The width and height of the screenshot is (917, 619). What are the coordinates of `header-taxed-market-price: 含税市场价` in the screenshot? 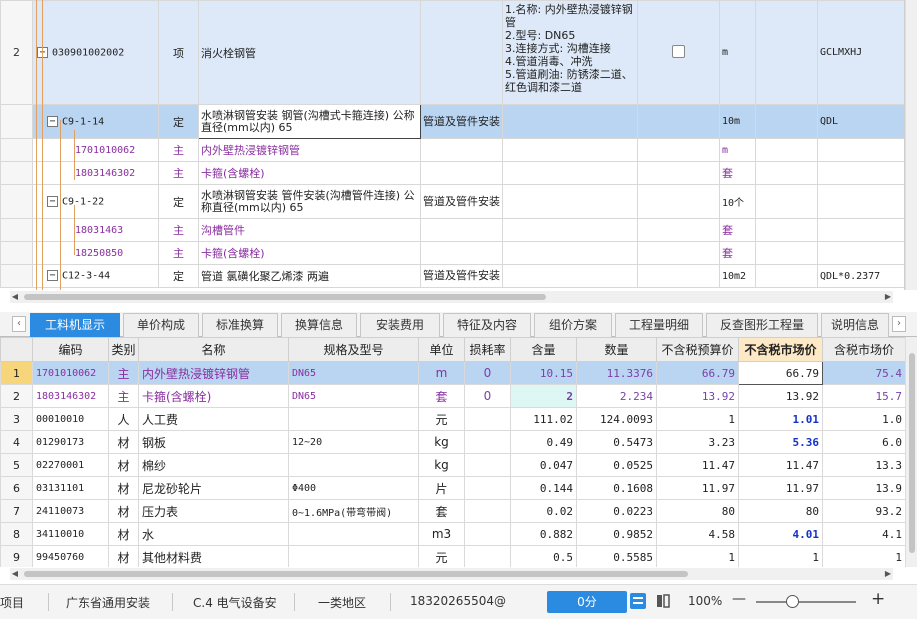 It's located at (863, 349).